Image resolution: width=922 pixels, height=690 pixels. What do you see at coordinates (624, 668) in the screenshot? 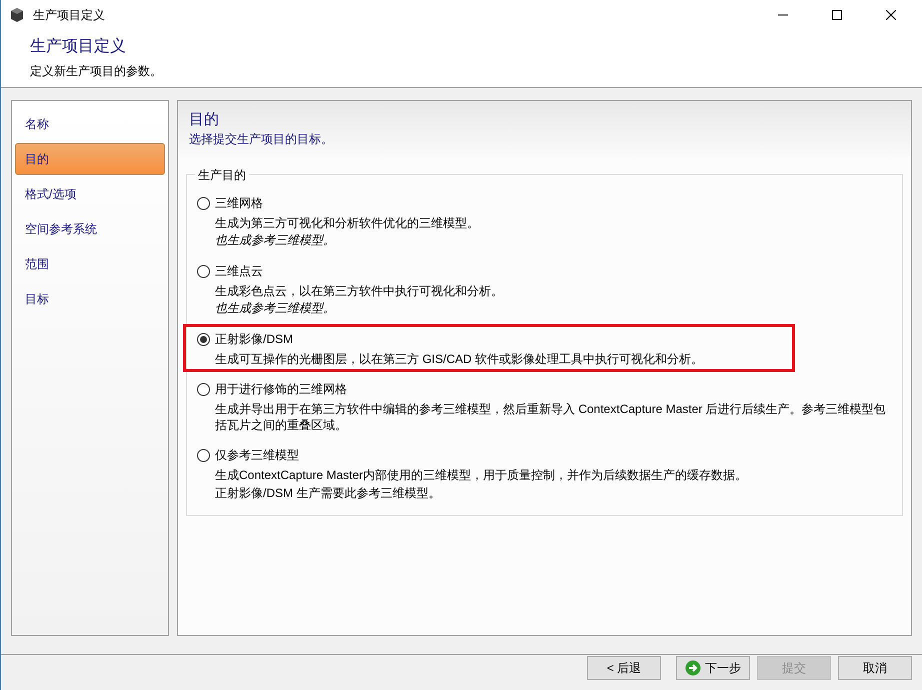
I see `back-button: < 后退` at bounding box center [624, 668].